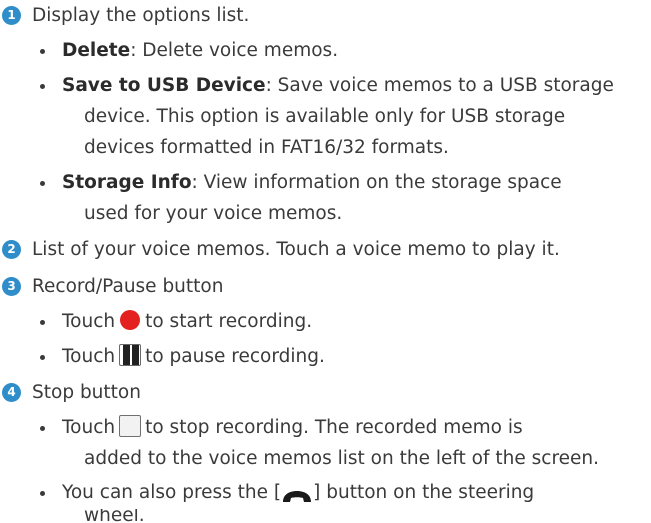  I want to click on press-text: You can also press the [, so click(172, 492).